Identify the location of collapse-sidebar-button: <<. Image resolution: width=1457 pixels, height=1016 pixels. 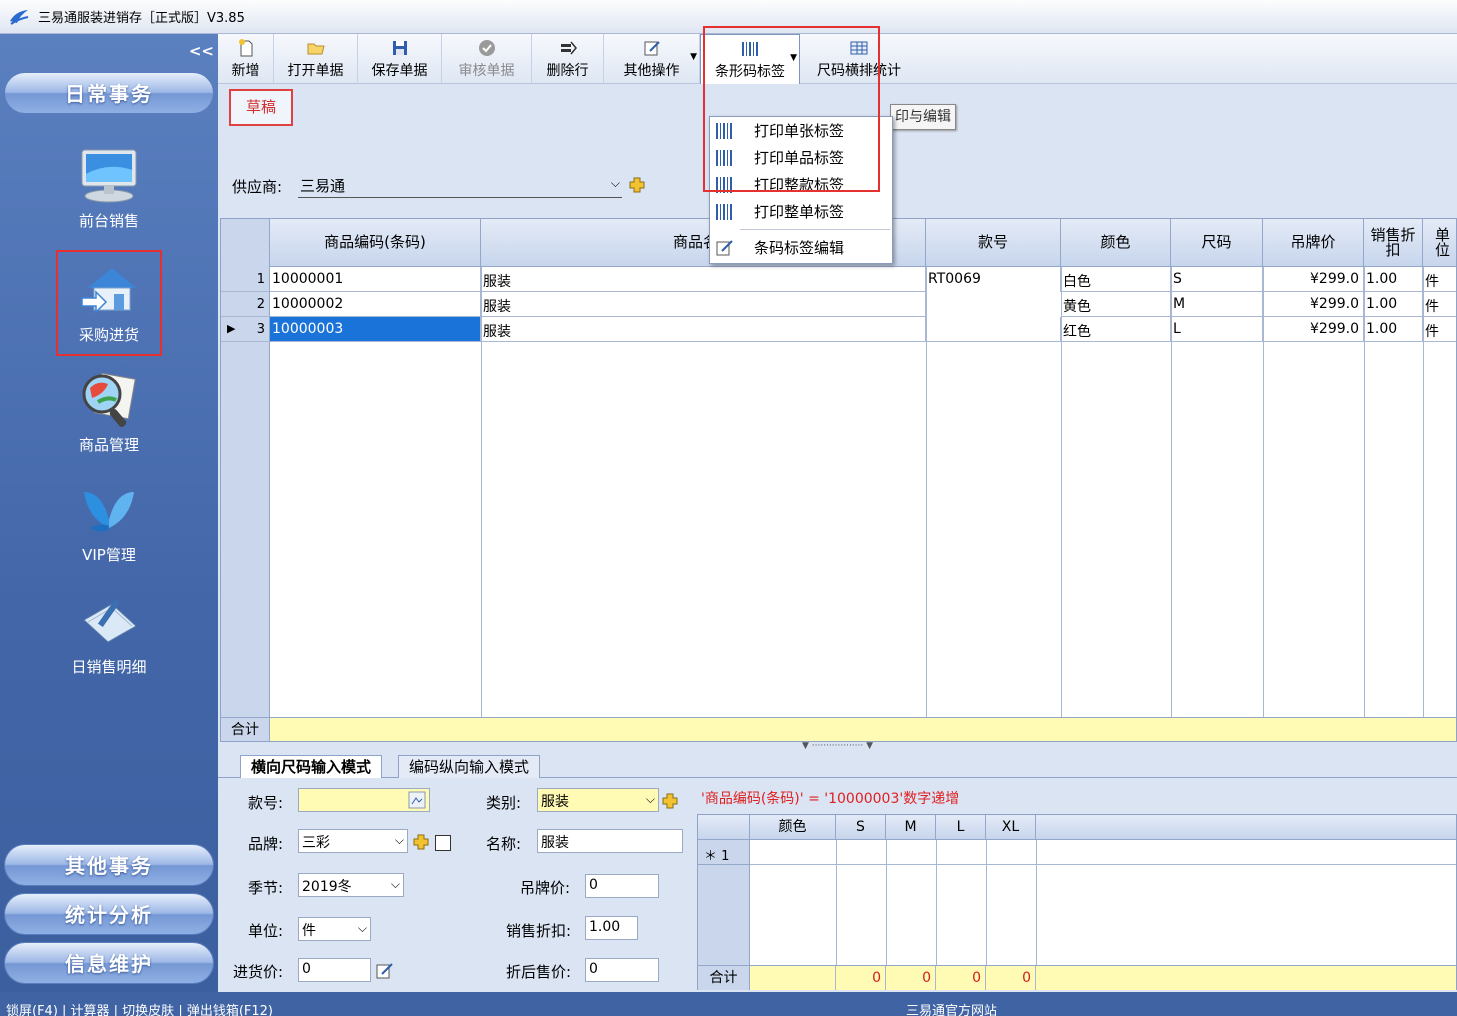
(201, 51).